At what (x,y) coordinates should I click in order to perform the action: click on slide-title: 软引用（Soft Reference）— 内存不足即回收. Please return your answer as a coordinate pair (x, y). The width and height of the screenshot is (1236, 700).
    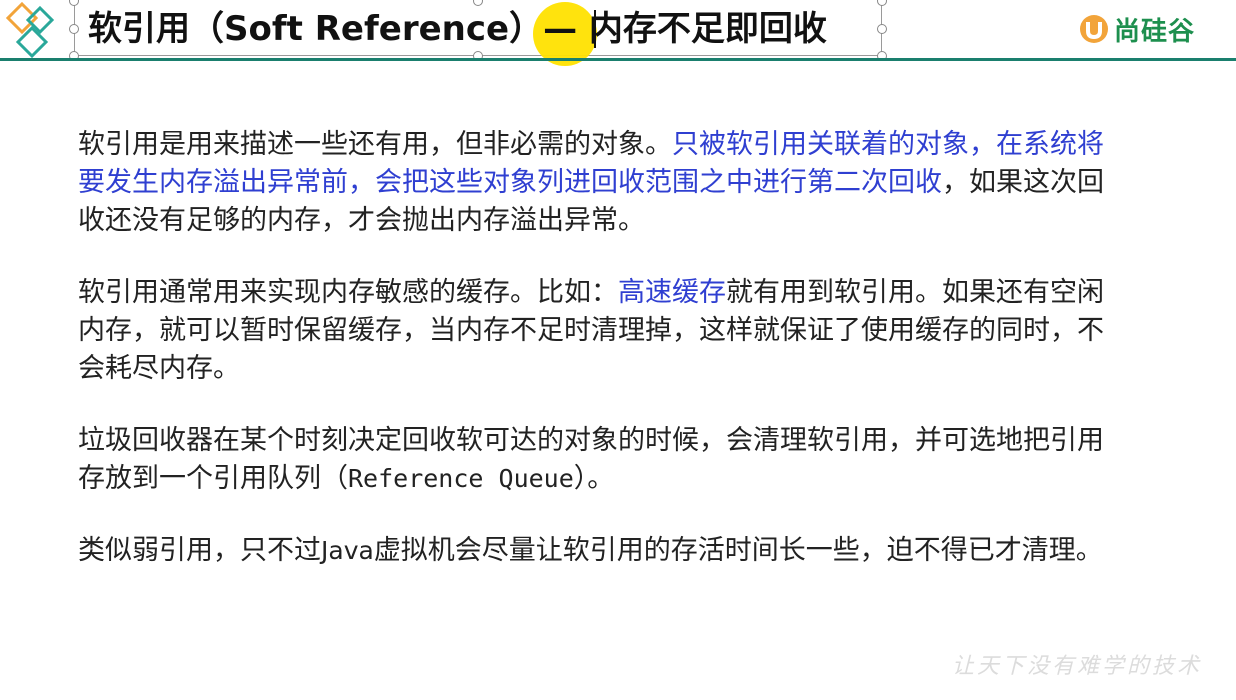
    Looking at the image, I should click on (457, 29).